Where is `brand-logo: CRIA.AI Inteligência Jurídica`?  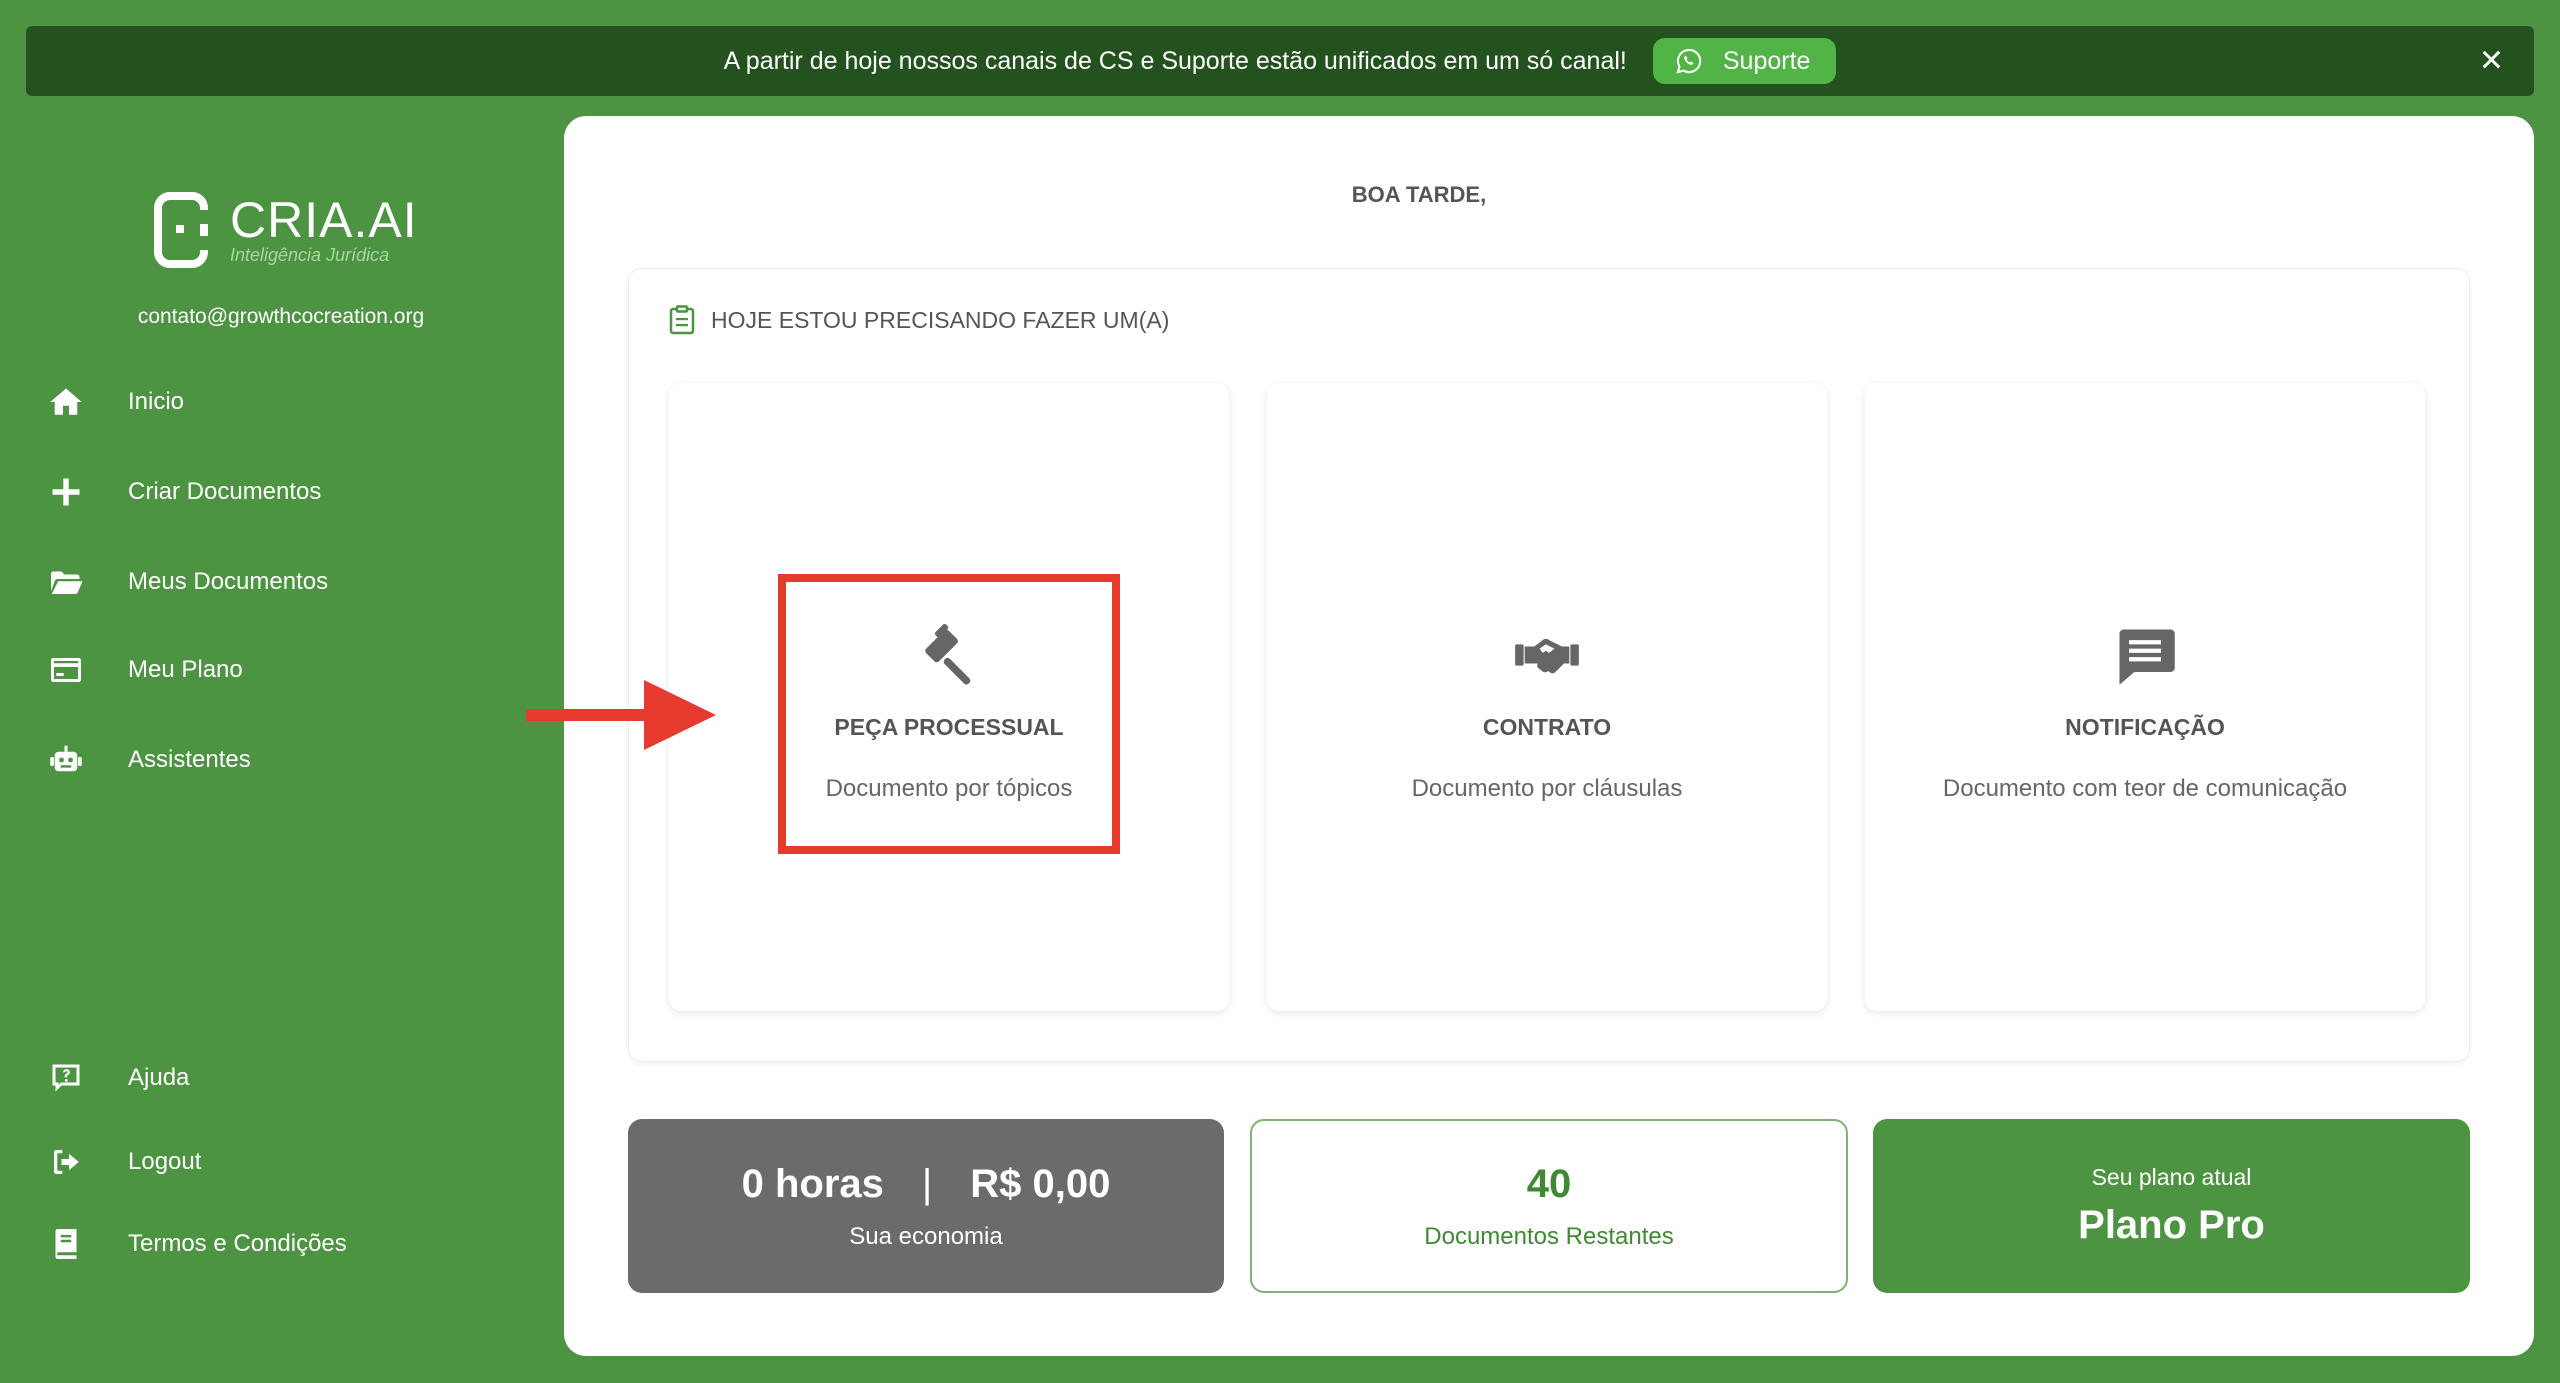 brand-logo: CRIA.AI Inteligência Jurídica is located at coordinates (285, 230).